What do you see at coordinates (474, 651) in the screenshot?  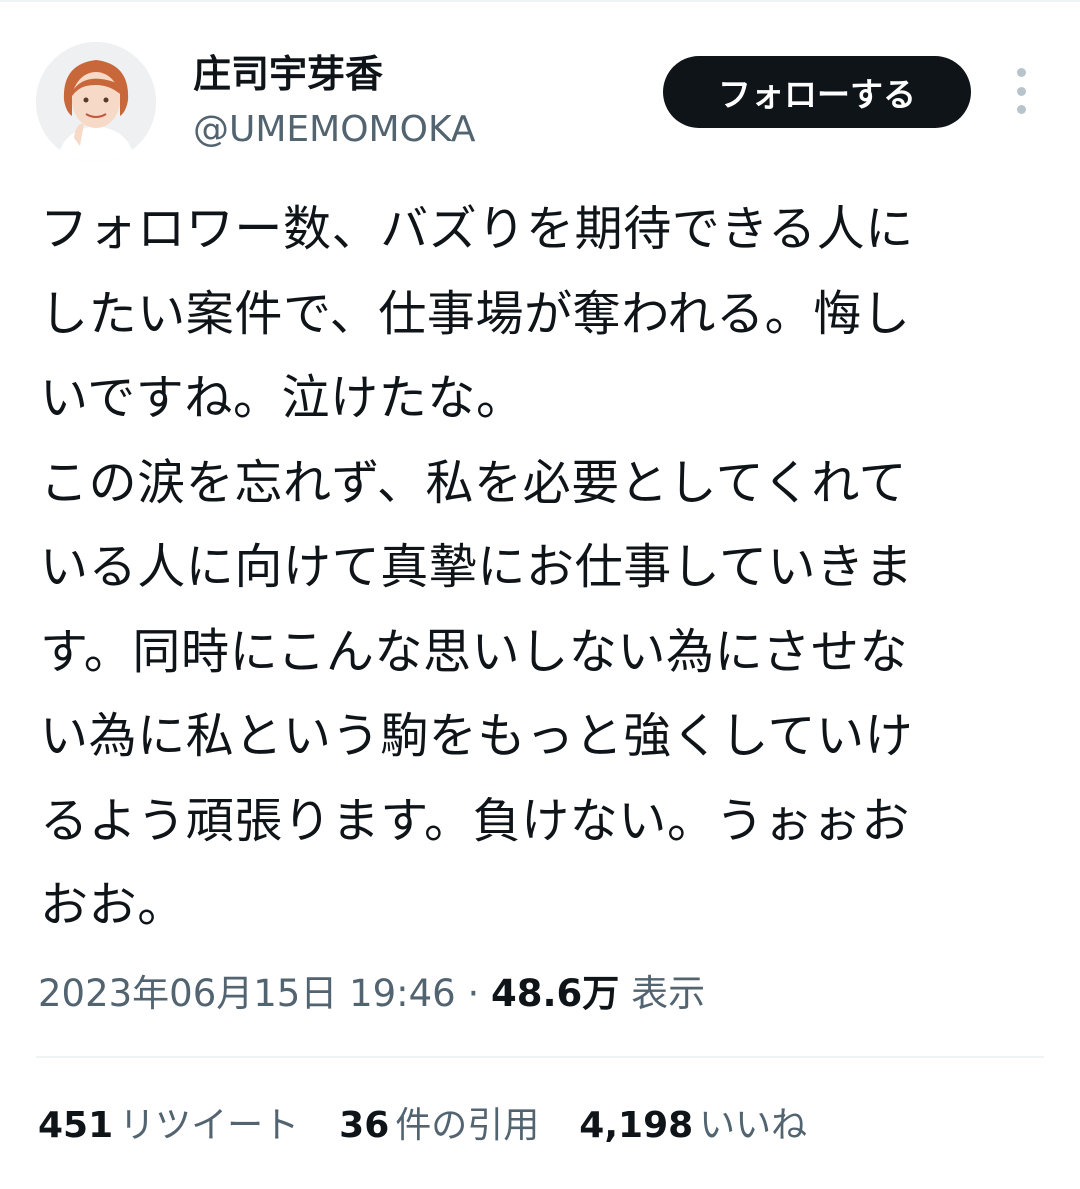 I see `tweet-line: す。同時にこんな思いしない為にさせな` at bounding box center [474, 651].